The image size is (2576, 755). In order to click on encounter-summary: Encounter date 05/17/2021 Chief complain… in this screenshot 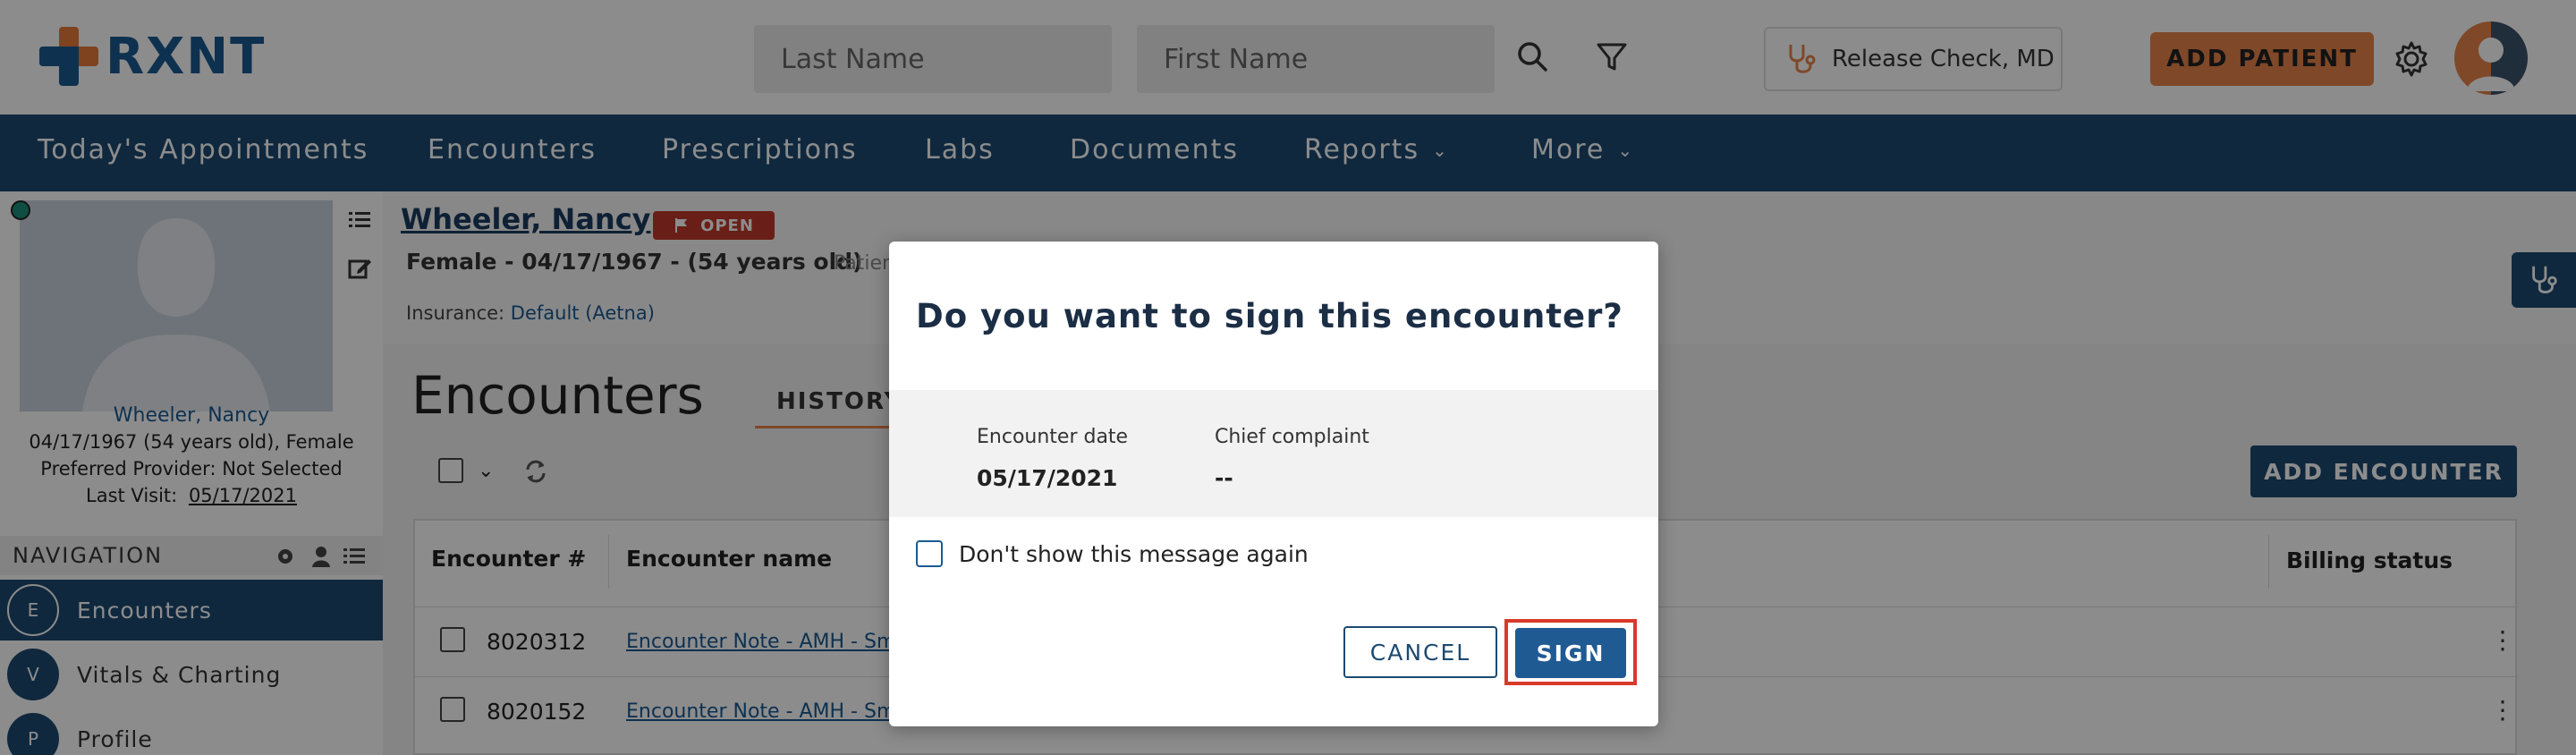, I will do `click(1273, 453)`.